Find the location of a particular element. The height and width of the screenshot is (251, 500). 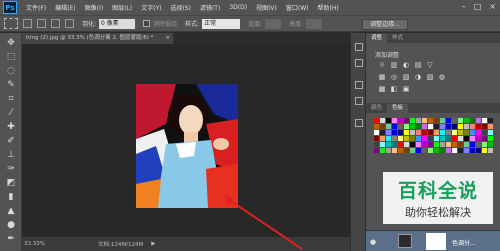

invert-icon: ▩ is located at coordinates (382, 89).